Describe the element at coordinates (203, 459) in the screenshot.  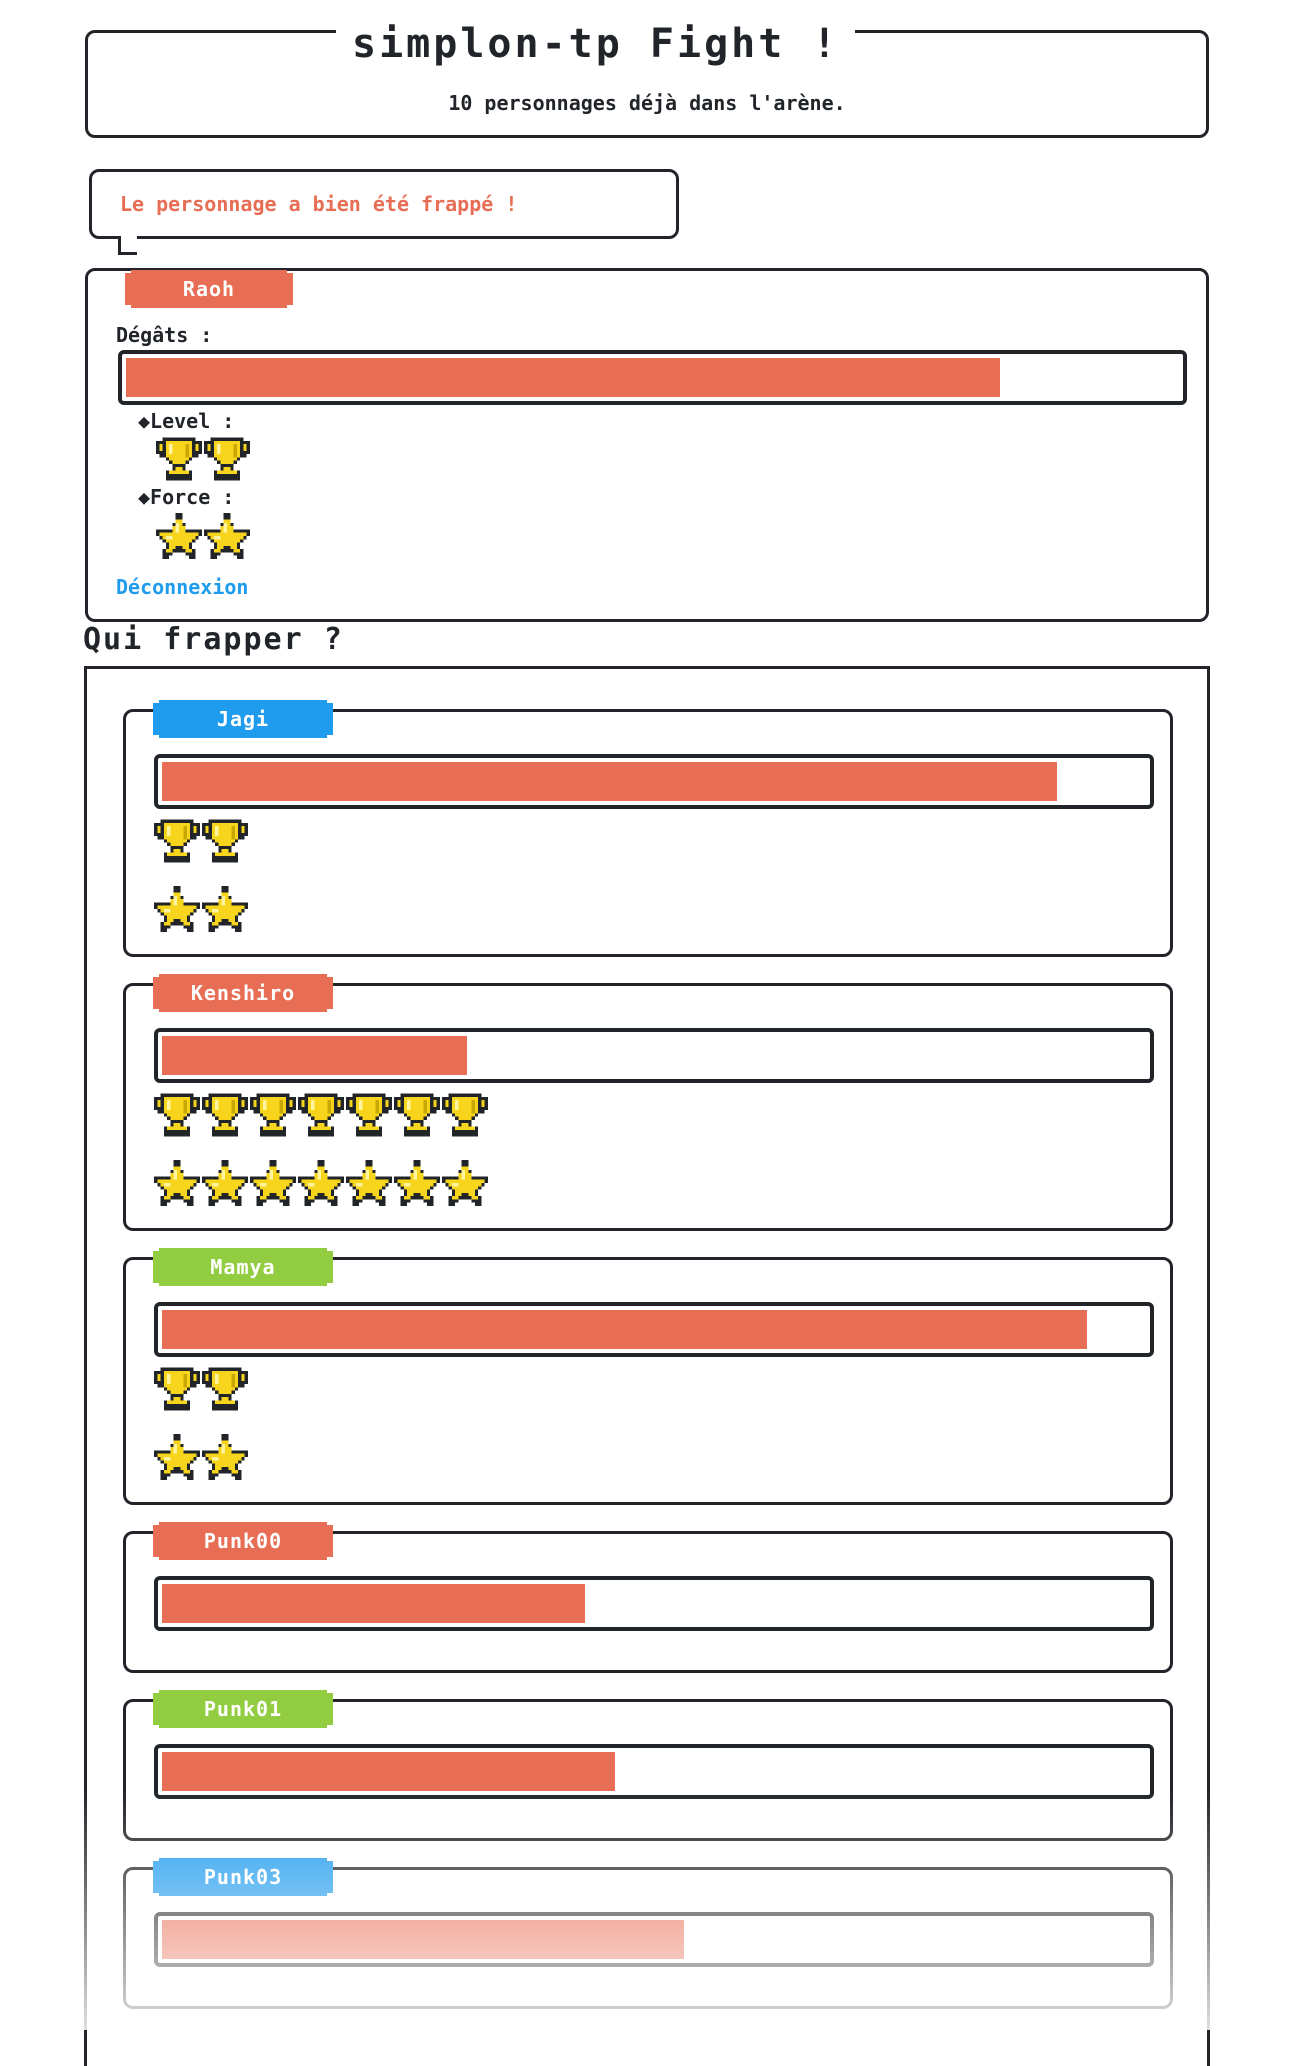
I see `player-level-icons` at that location.